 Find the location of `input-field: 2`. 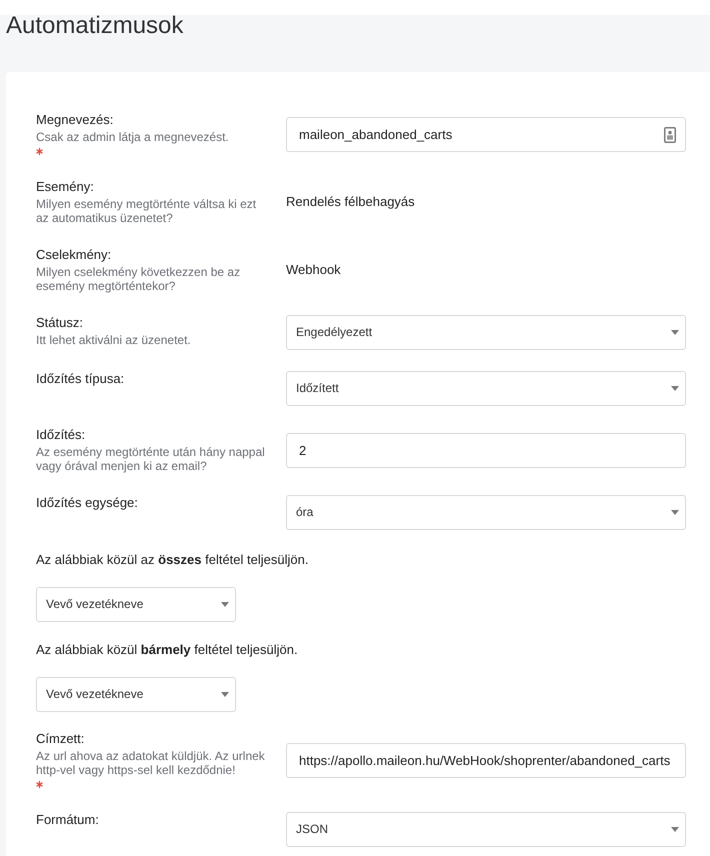

input-field: 2 is located at coordinates (486, 450).